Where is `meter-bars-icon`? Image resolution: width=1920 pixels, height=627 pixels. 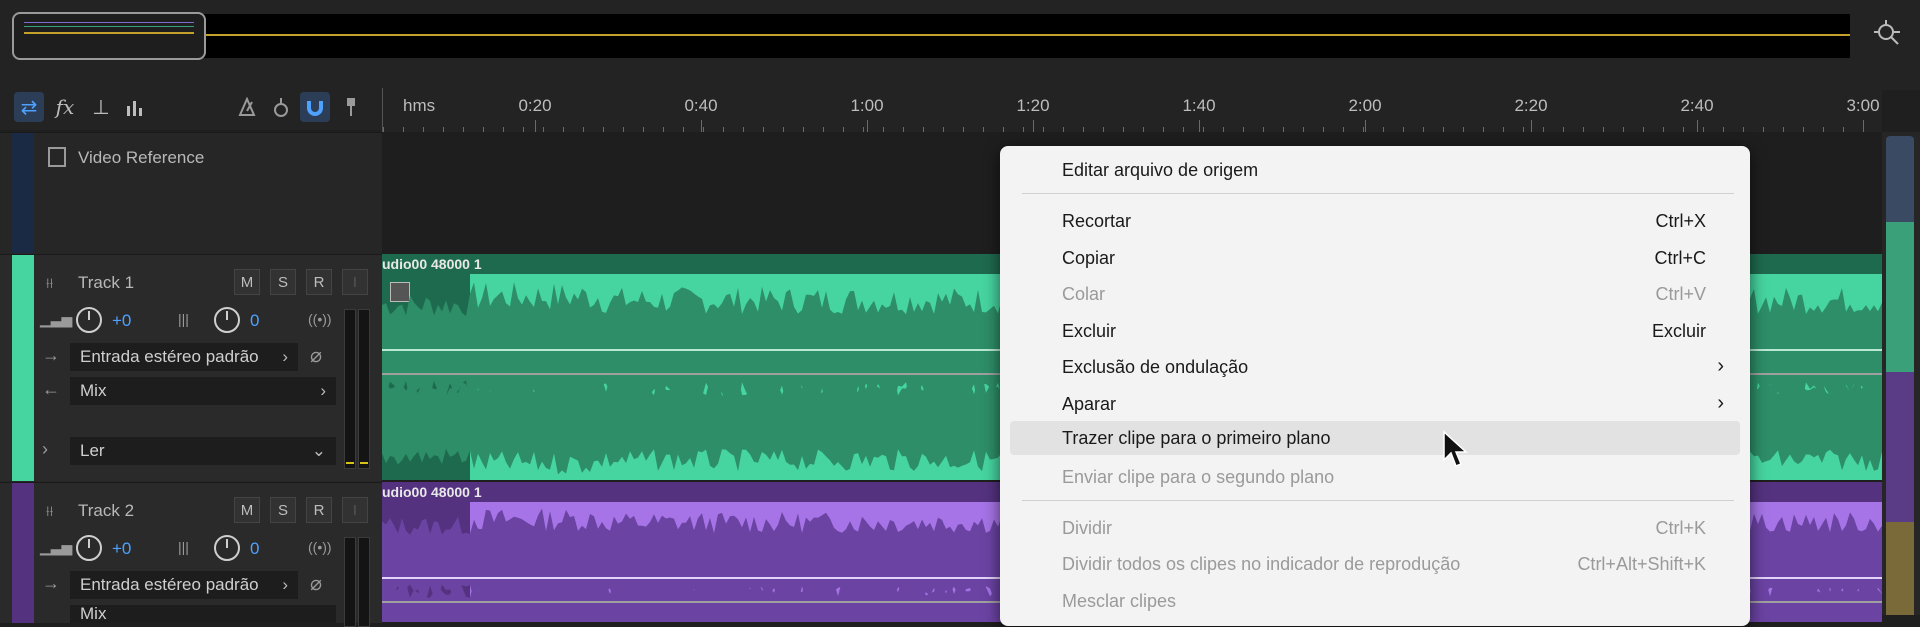
meter-bars-icon is located at coordinates (135, 107).